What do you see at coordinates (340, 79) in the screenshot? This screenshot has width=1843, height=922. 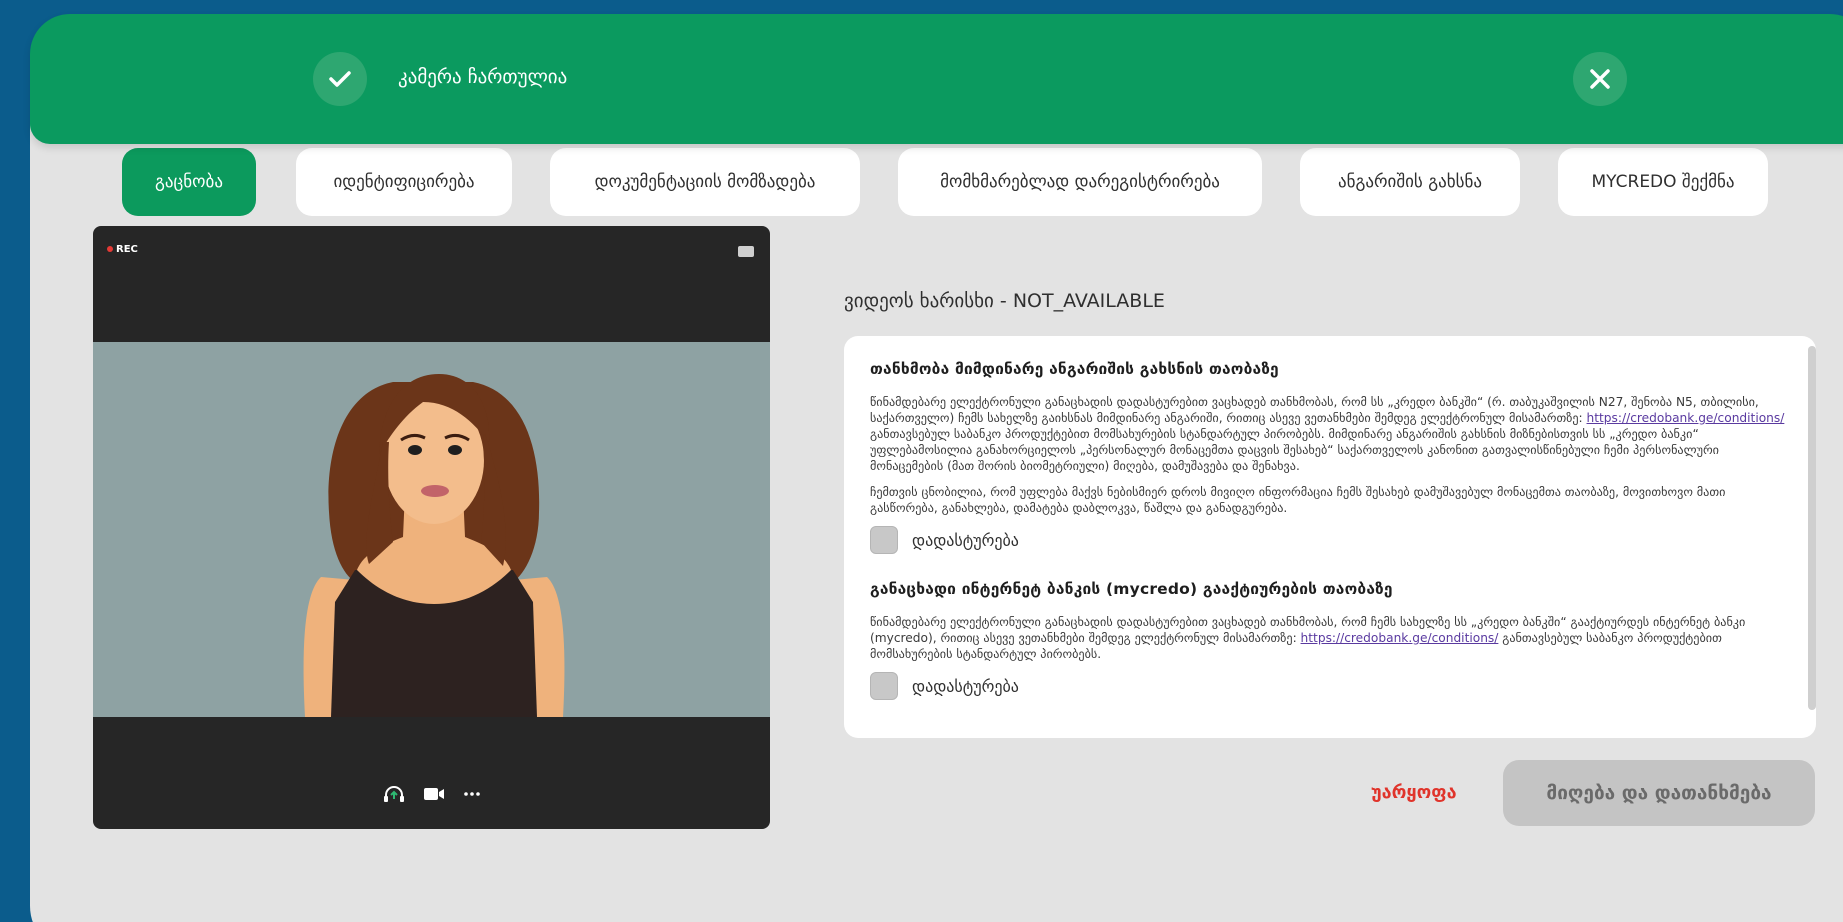 I see `check-icon` at bounding box center [340, 79].